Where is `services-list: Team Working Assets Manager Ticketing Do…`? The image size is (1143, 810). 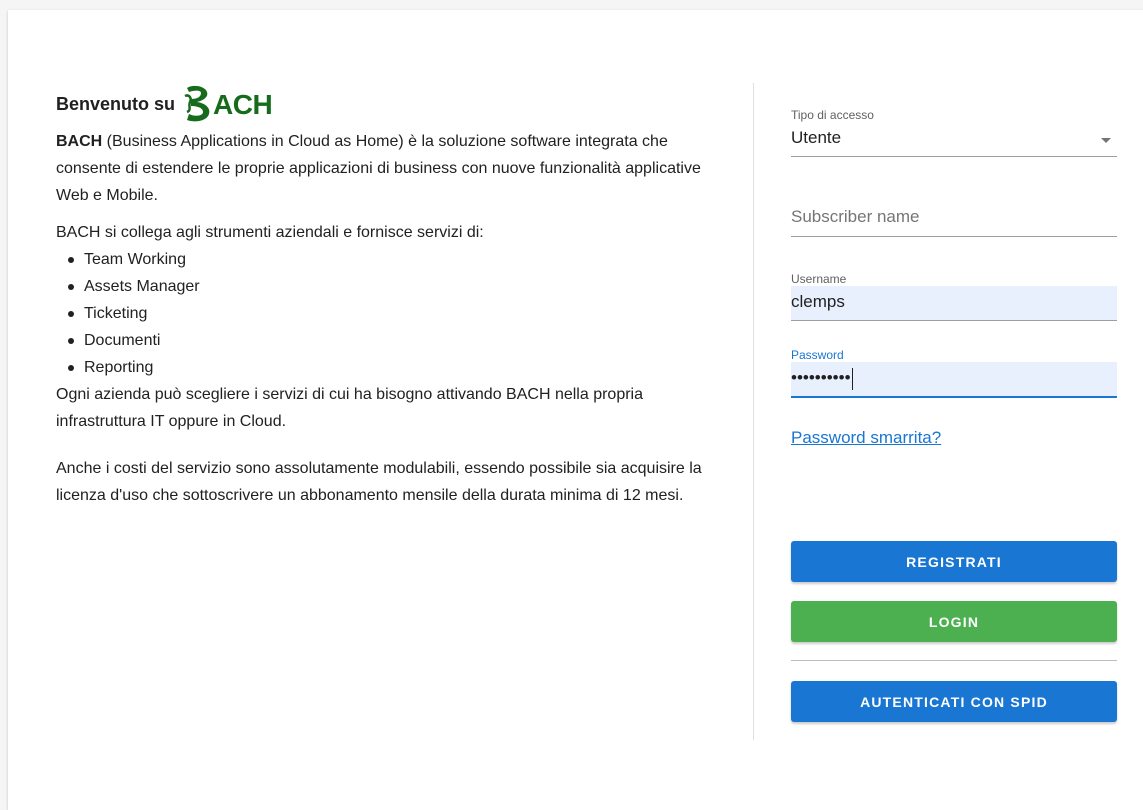 services-list: Team Working Assets Manager Ticketing Do… is located at coordinates (396, 313).